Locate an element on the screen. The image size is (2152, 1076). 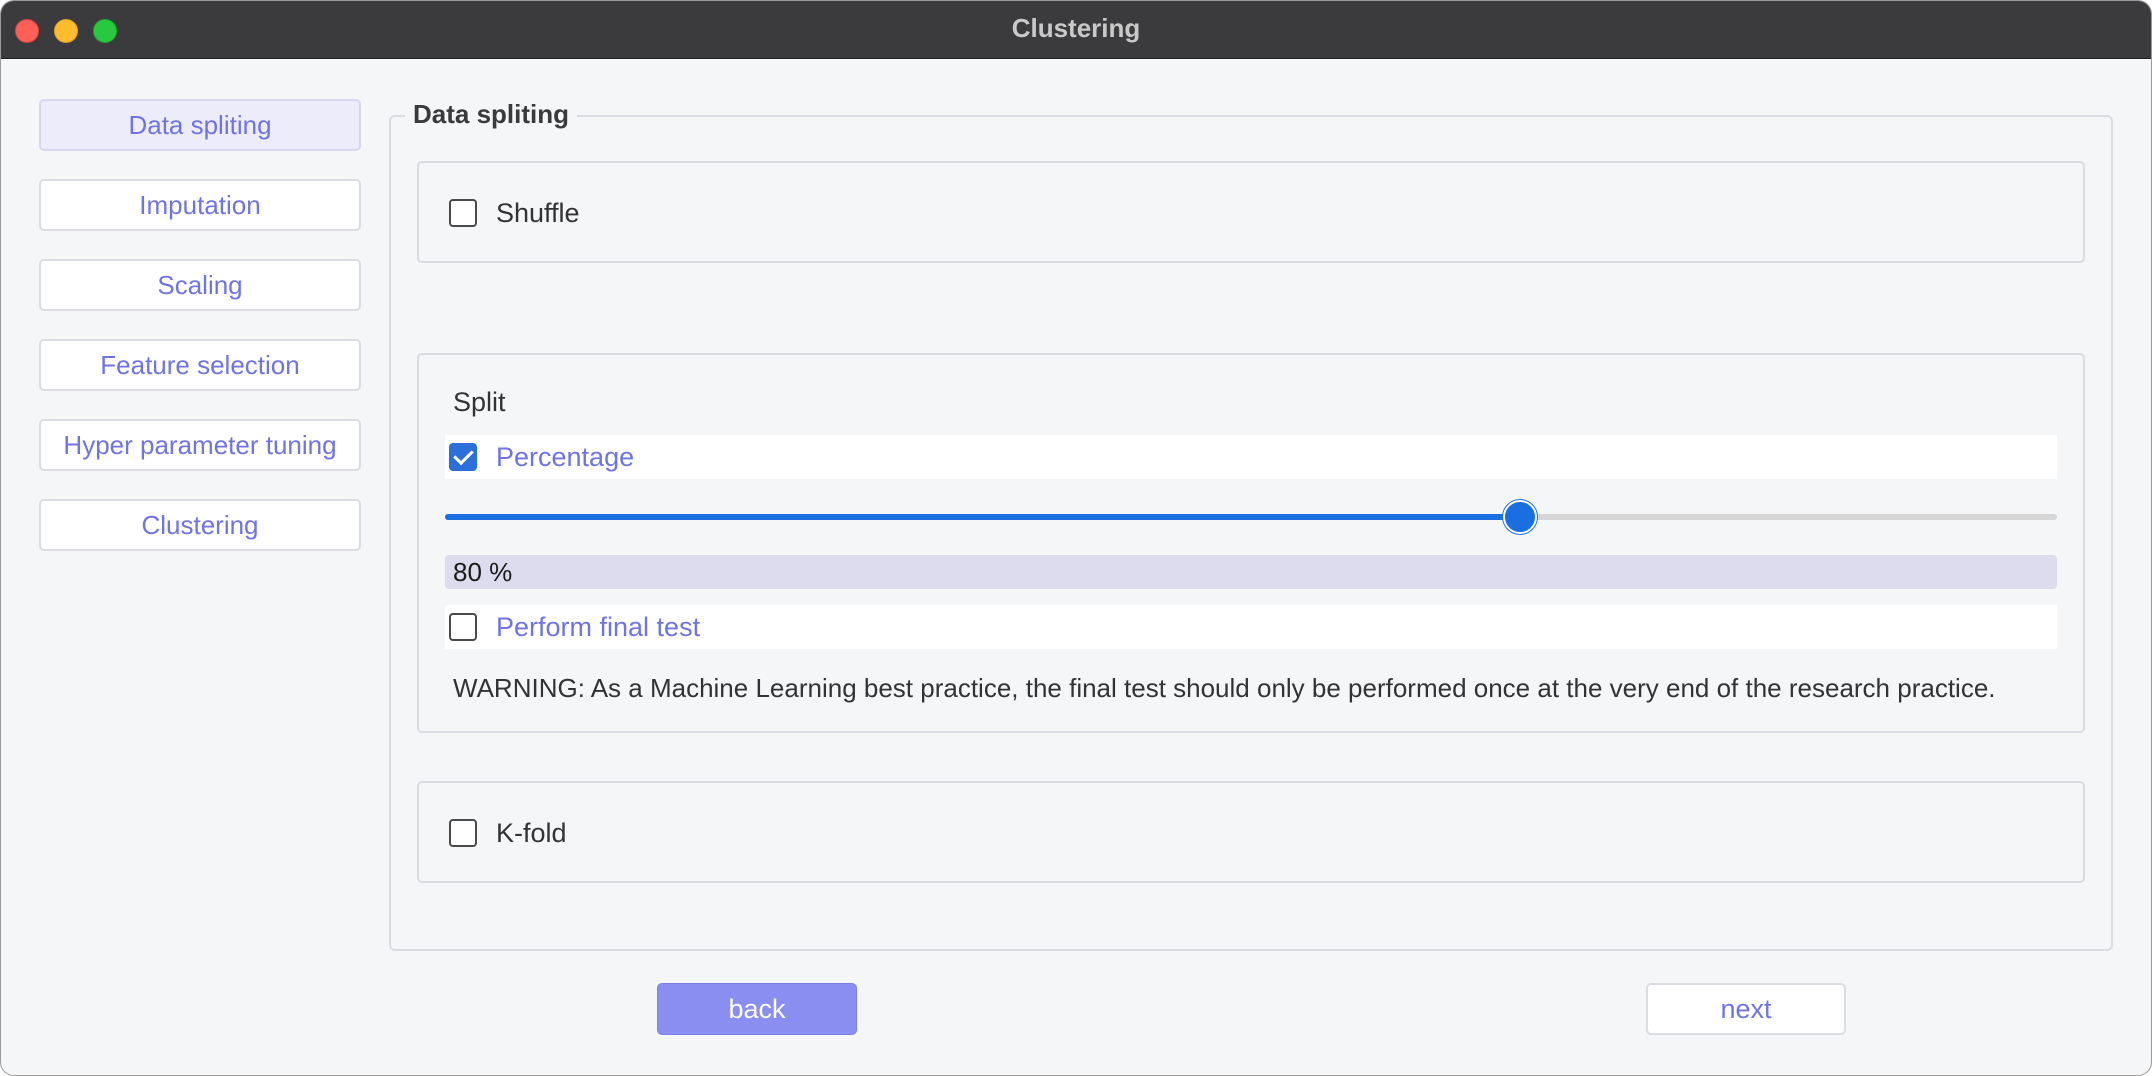
slider-handle is located at coordinates (1520, 517).